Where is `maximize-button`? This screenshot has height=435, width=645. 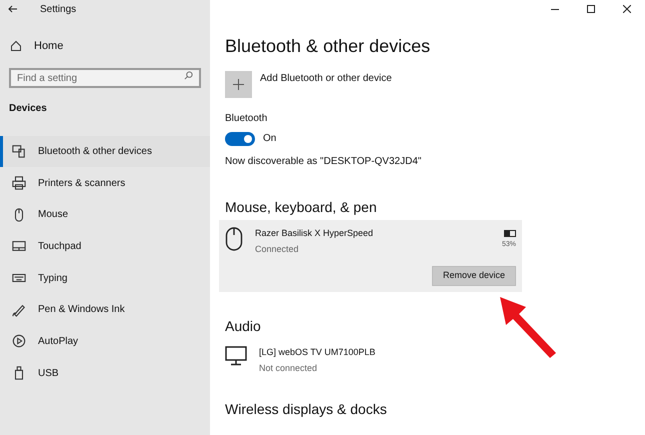
maximize-button is located at coordinates (591, 9).